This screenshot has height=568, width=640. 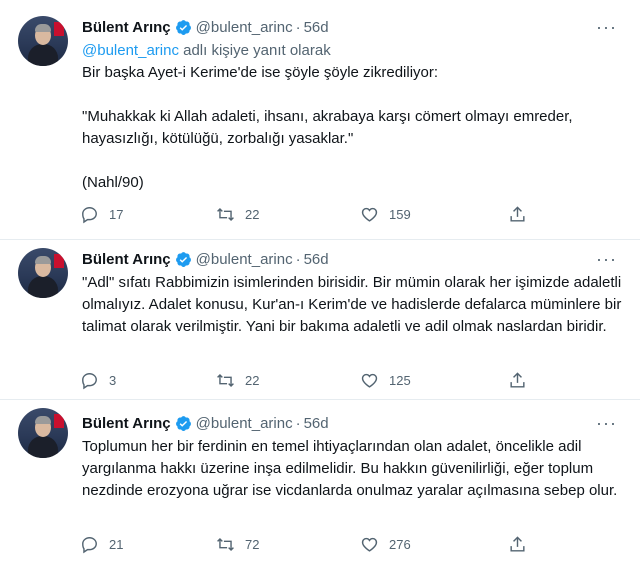 What do you see at coordinates (352, 51) in the screenshot?
I see `reply-context: @bulent_arinc adlı kişiye yanıt olarak` at bounding box center [352, 51].